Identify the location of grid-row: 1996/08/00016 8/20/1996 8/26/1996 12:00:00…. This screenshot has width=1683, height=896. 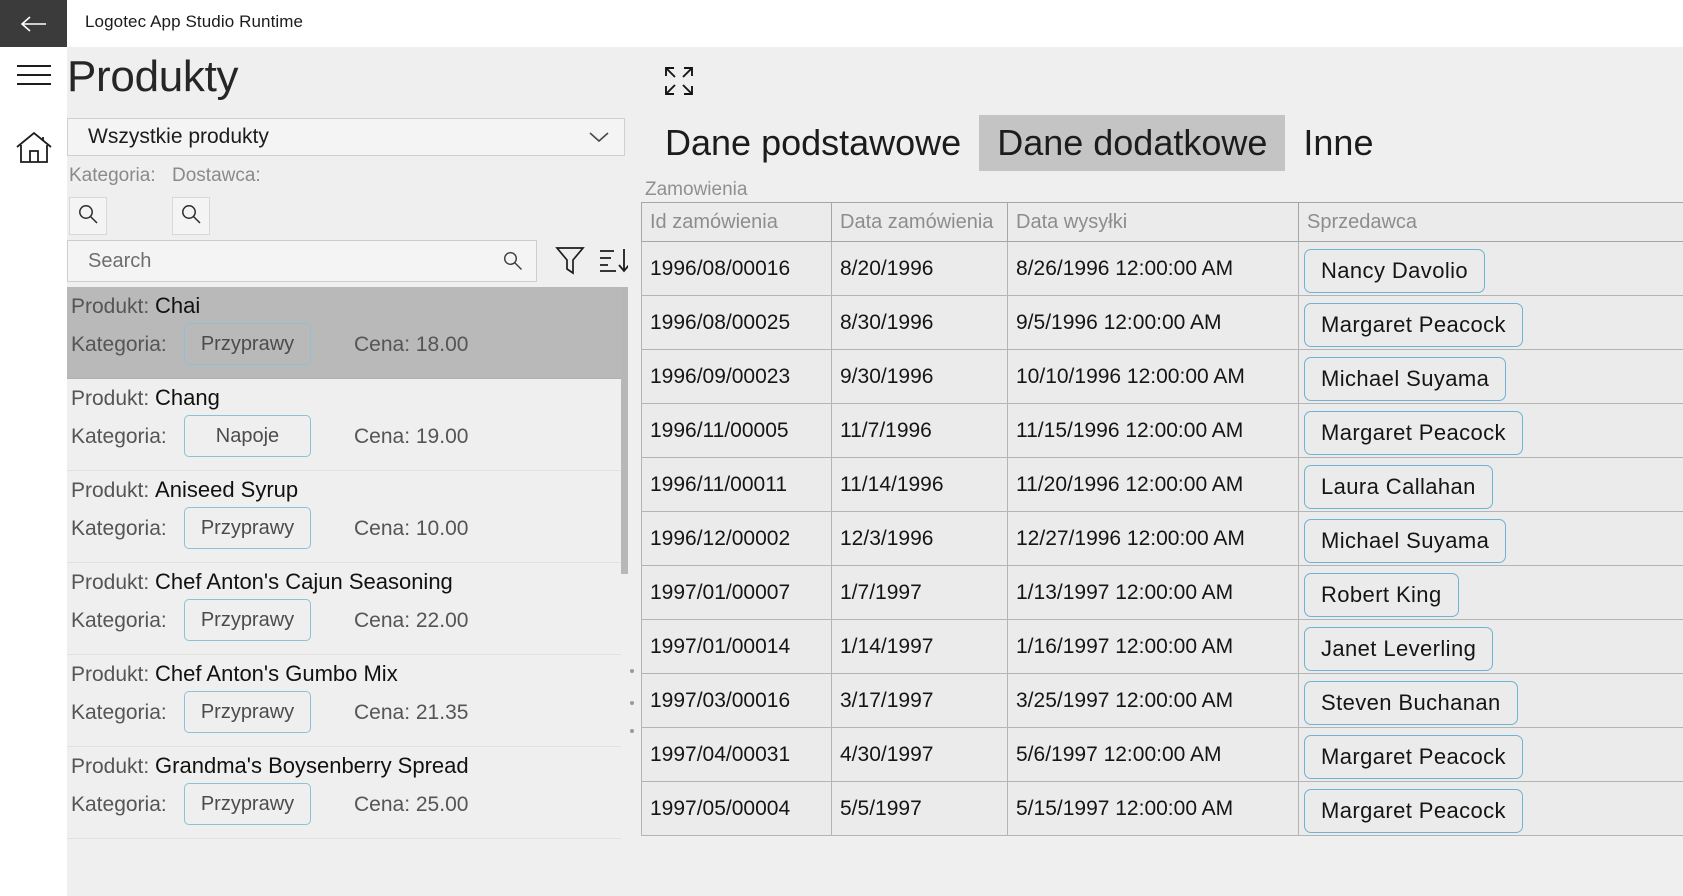
(1162, 268).